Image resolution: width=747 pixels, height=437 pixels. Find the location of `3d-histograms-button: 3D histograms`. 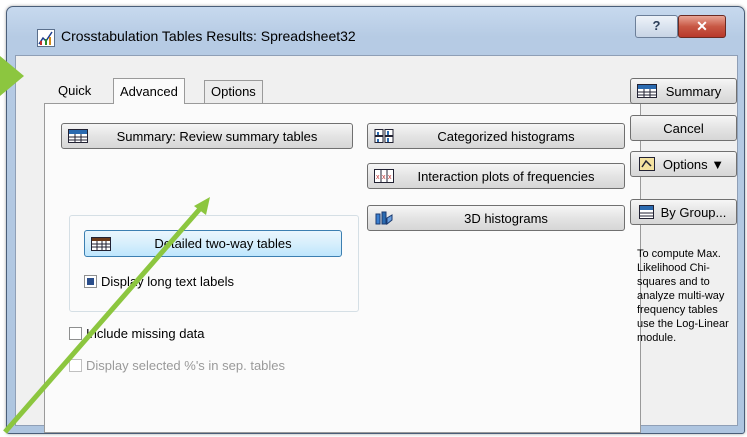

3d-histograms-button: 3D histograms is located at coordinates (496, 218).